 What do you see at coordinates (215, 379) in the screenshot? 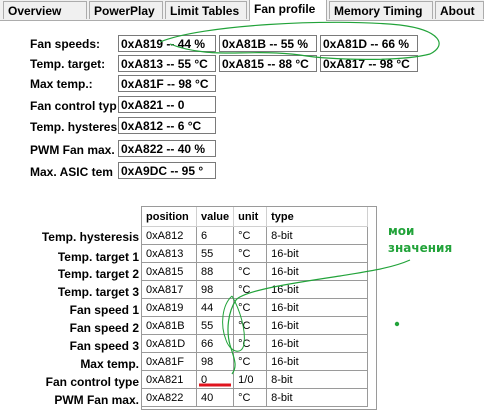
I see `cell-value: 0` at bounding box center [215, 379].